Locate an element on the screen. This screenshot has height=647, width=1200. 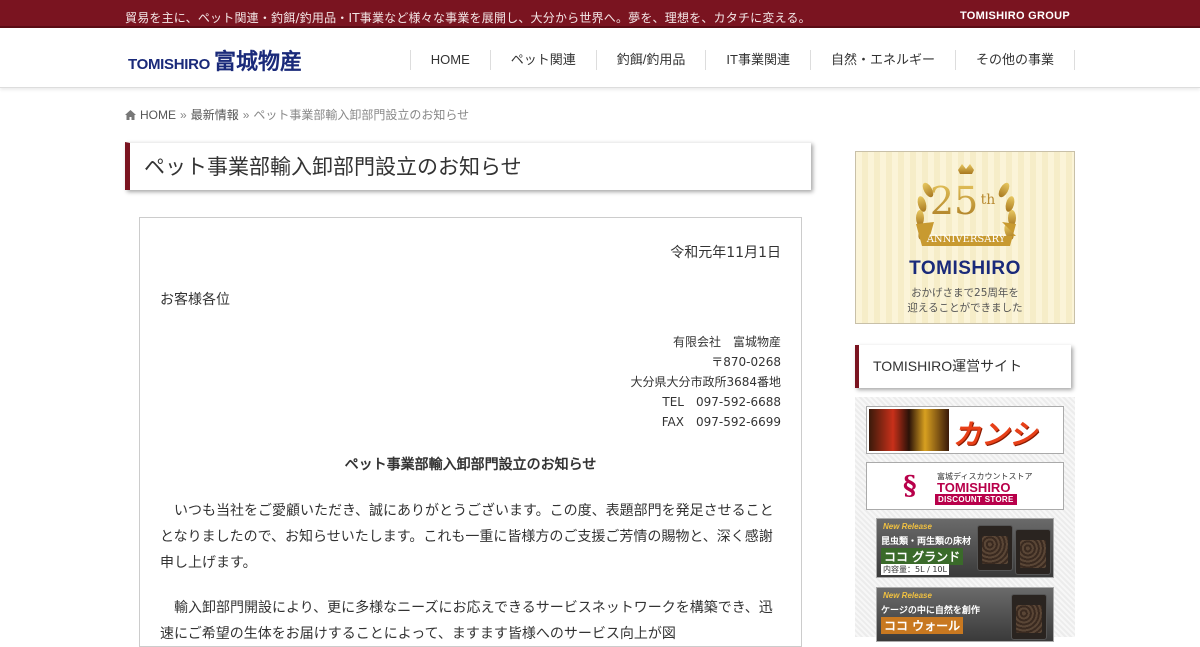
coco-wall-banner: New Release ケージの中に自然を創作 ココ ウォール is located at coordinates (965, 614).